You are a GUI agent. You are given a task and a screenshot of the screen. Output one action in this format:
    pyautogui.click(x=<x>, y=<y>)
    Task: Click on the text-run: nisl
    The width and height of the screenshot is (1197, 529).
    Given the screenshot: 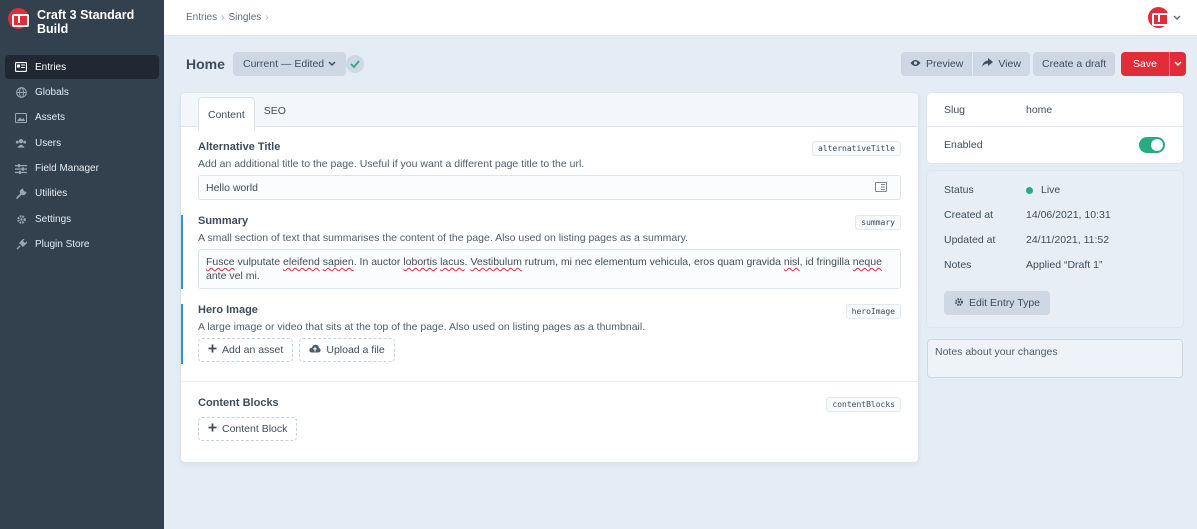 What is the action you would take?
    pyautogui.click(x=791, y=262)
    